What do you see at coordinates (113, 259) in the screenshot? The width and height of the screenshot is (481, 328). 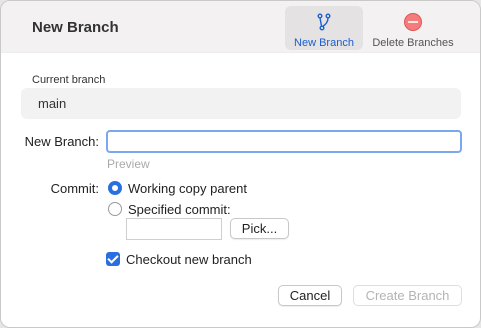 I see `checkout-new-branch-checkbox` at bounding box center [113, 259].